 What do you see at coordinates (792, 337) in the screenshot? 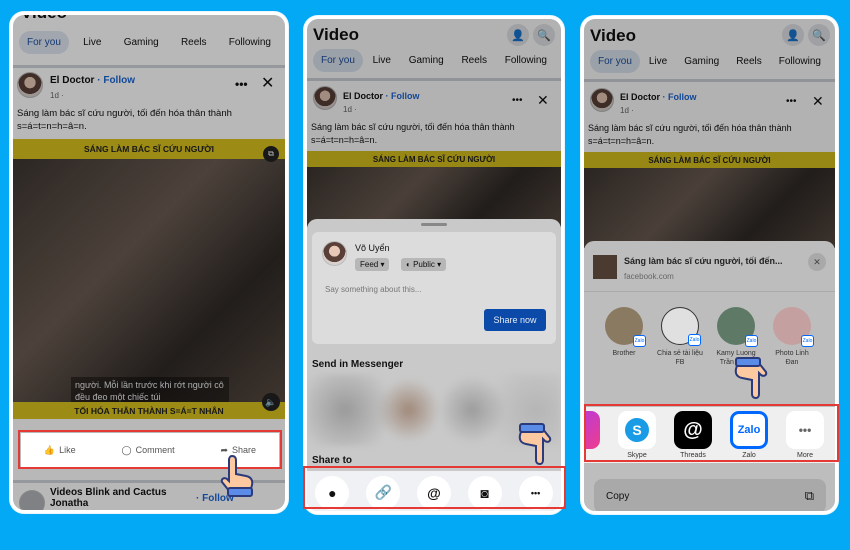
I see `contact-photo-linh-dan: Zalo Photo Linh Đan` at bounding box center [792, 337].